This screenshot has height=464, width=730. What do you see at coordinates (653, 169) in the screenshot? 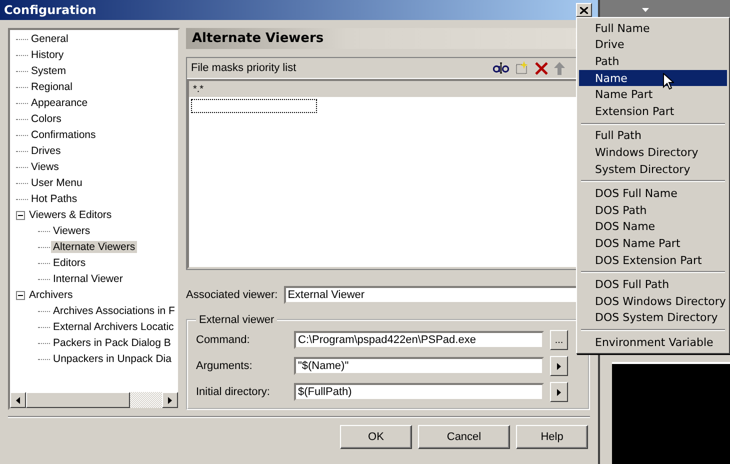
I see `menu-item: System Directory` at bounding box center [653, 169].